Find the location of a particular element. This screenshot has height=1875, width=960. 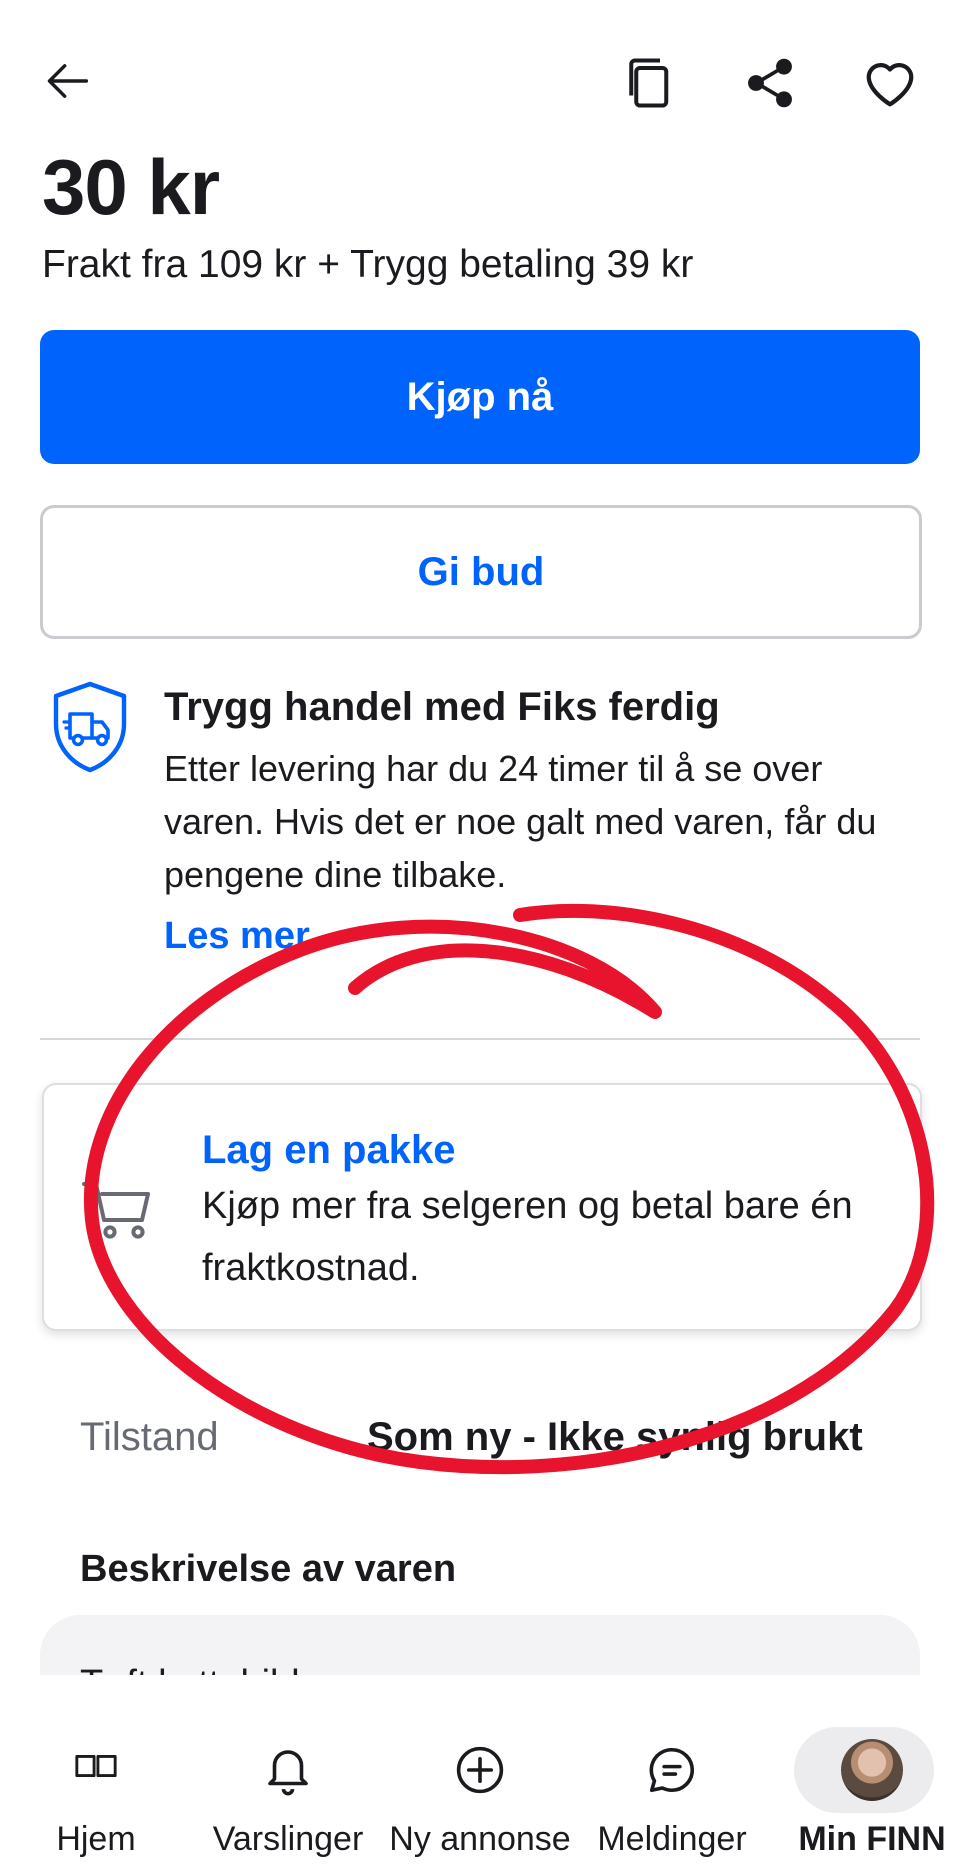

nav-my-finn: Min FINN is located at coordinates (872, 1775).